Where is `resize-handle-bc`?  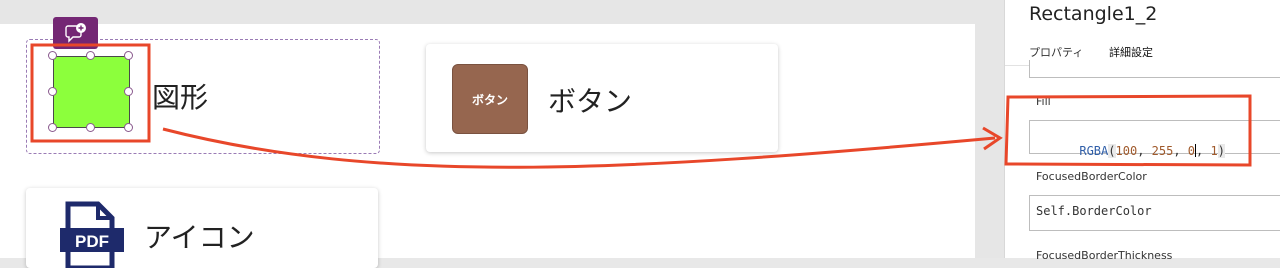 resize-handle-bc is located at coordinates (90, 127).